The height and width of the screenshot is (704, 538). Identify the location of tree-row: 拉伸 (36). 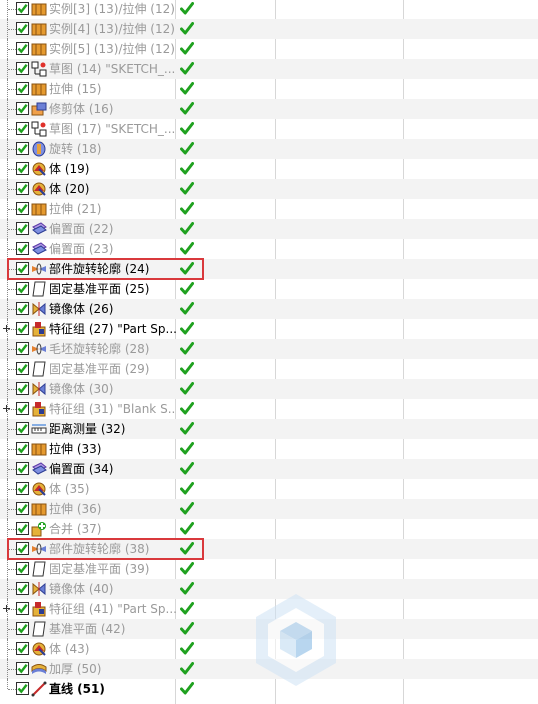
(269, 509).